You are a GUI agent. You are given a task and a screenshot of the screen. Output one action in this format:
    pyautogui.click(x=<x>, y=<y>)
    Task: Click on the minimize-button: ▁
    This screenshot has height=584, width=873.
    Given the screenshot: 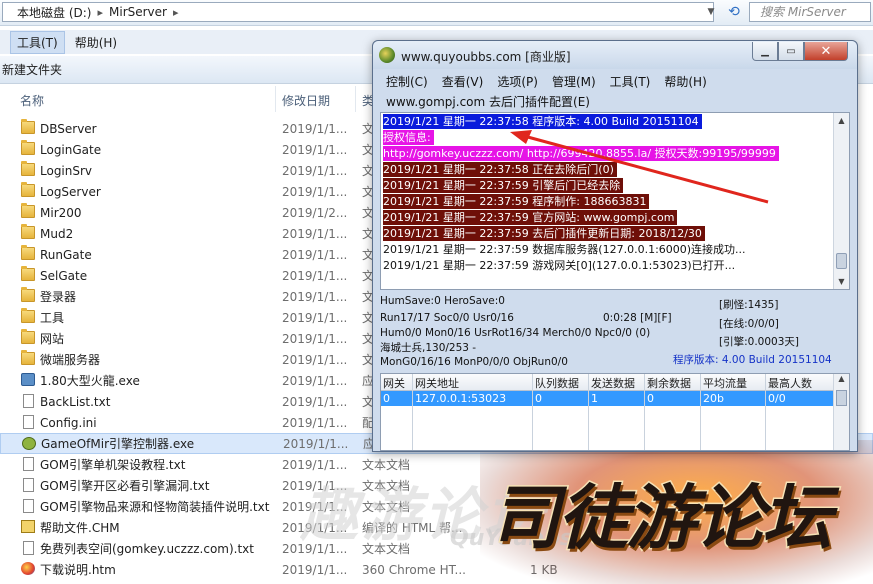 What is the action you would take?
    pyautogui.click(x=765, y=51)
    